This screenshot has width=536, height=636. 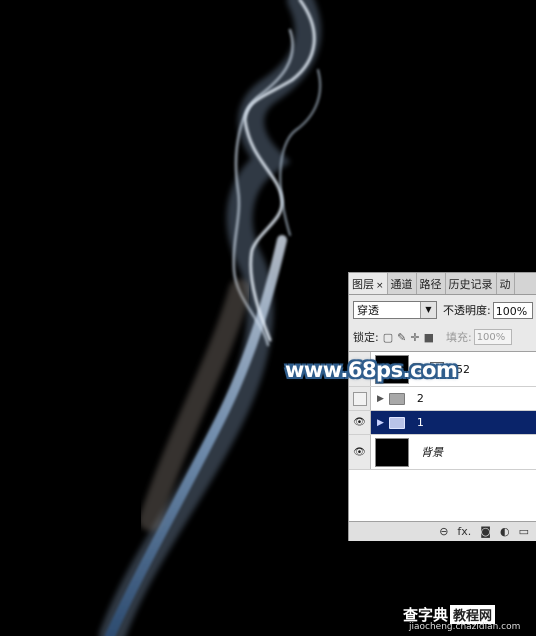 What do you see at coordinates (465, 627) in the screenshot?
I see `corner-watermark-url: jiaocheng.chazidian.com` at bounding box center [465, 627].